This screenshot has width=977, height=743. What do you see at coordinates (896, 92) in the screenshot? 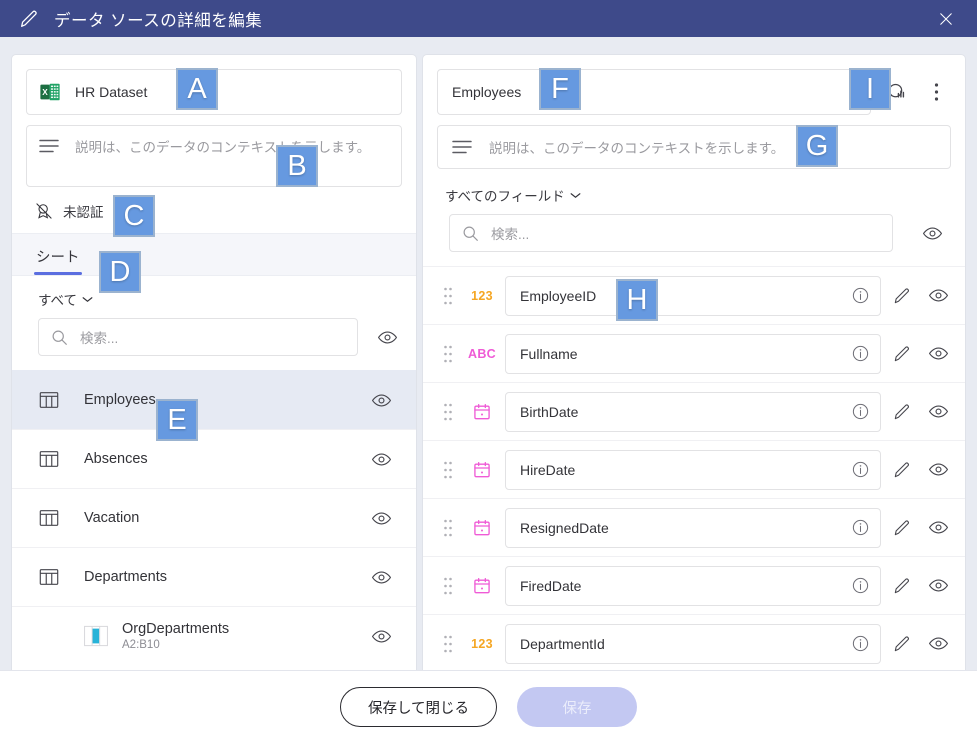
I see `search-chart-icon` at bounding box center [896, 92].